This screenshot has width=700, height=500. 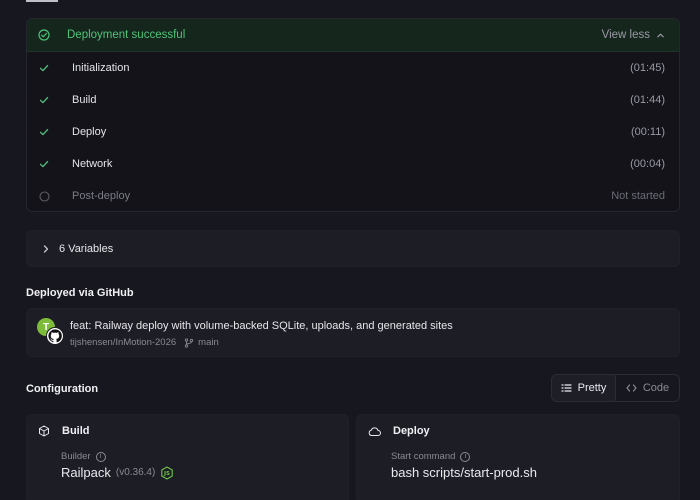 I want to click on cloud-icon, so click(x=374, y=431).